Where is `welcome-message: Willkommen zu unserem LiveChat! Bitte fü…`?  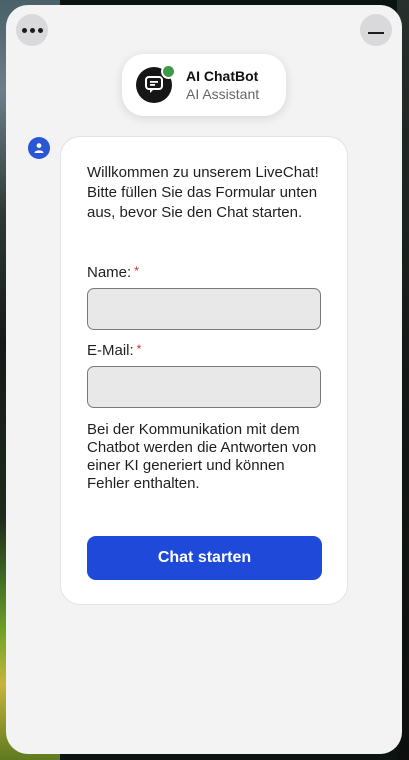 welcome-message: Willkommen zu unserem LiveChat! Bitte fü… is located at coordinates (203, 192).